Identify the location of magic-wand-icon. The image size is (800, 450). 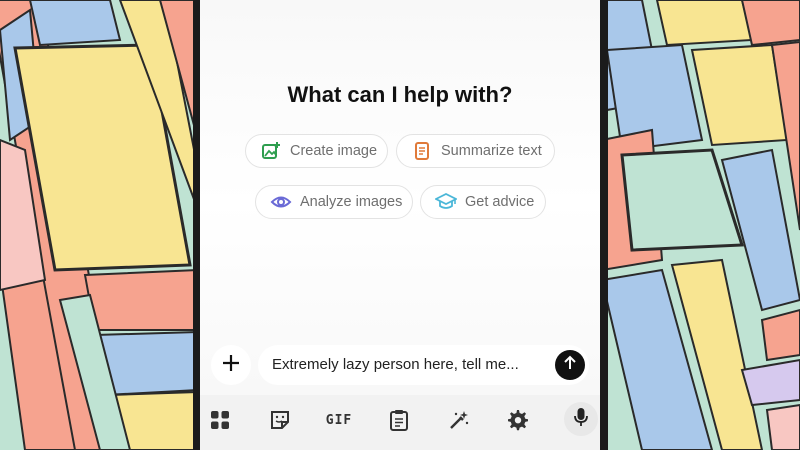
(459, 420).